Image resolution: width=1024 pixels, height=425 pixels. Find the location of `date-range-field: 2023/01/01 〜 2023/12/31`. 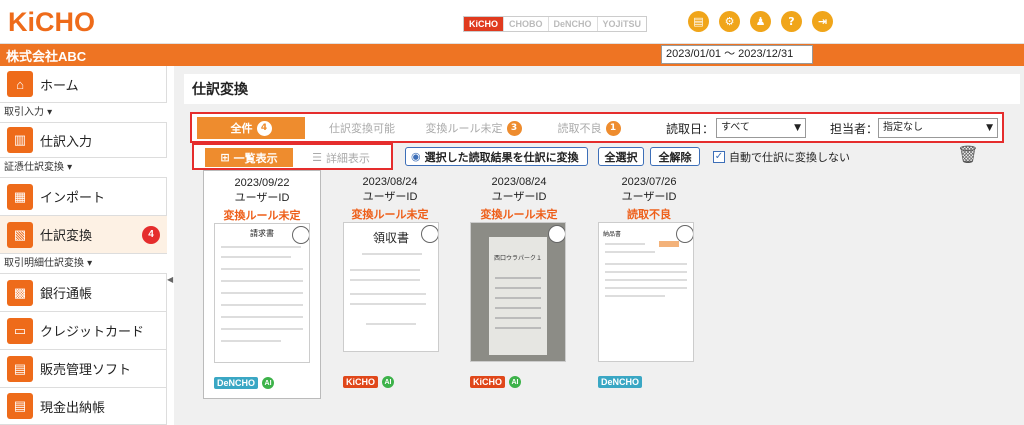

date-range-field: 2023/01/01 〜 2023/12/31 is located at coordinates (737, 54).